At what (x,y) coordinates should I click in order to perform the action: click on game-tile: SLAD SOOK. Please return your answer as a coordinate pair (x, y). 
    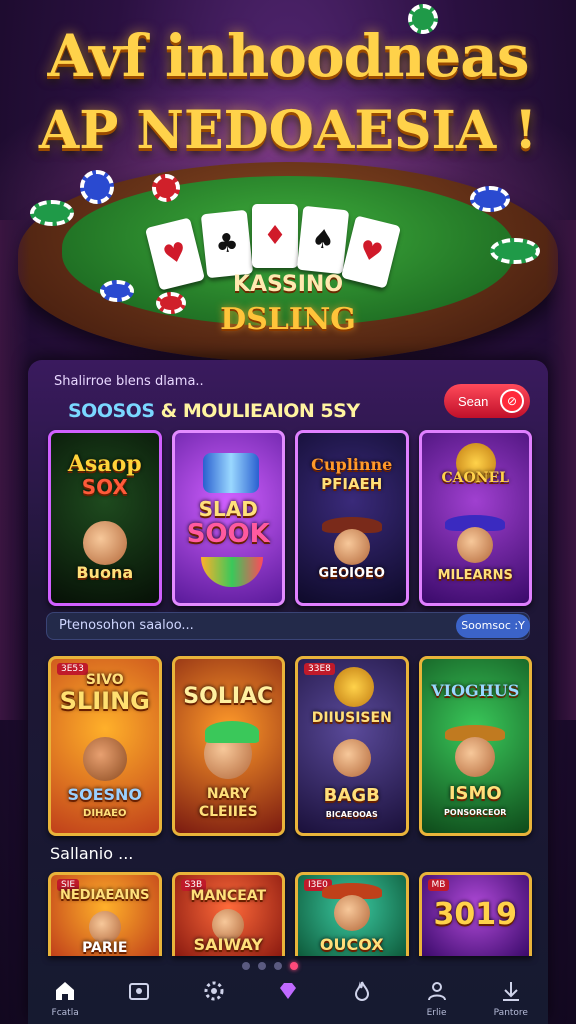
    Looking at the image, I should click on (228, 518).